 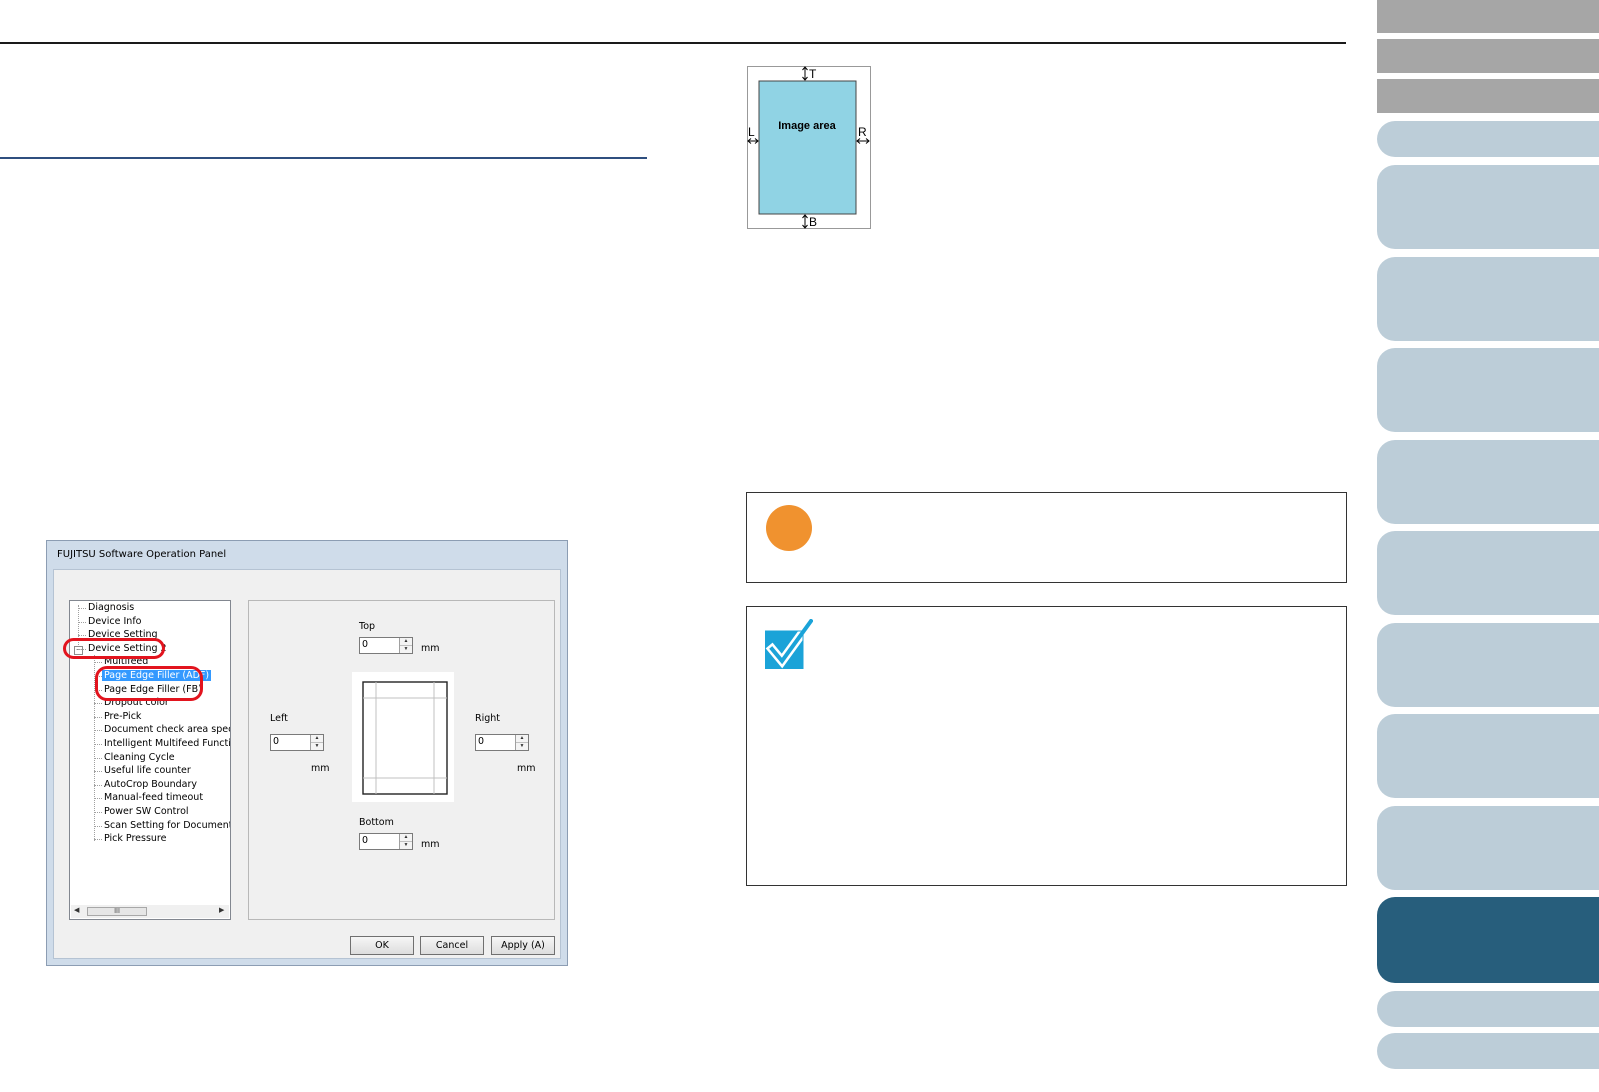 I want to click on attention-circle-icon, so click(x=789, y=528).